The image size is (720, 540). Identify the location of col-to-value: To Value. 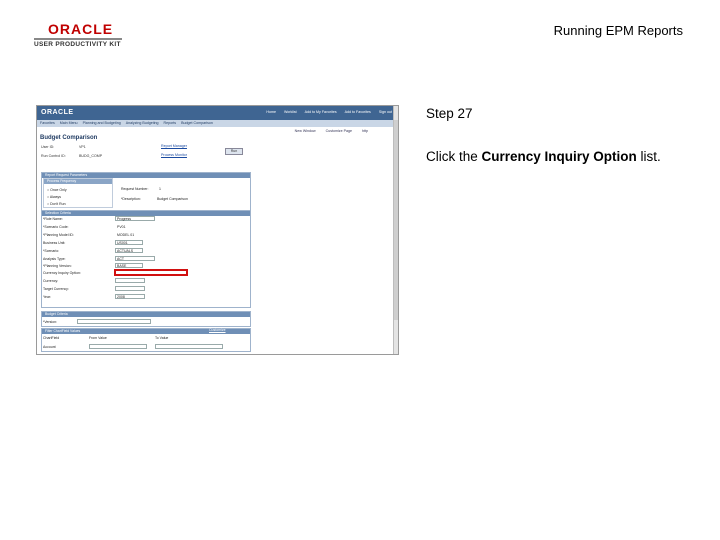
(162, 338).